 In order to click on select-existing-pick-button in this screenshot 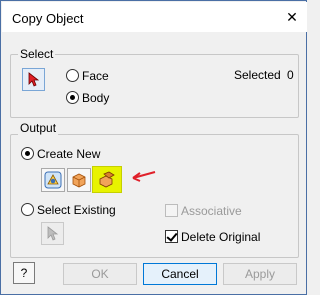, I will do `click(52, 233)`.